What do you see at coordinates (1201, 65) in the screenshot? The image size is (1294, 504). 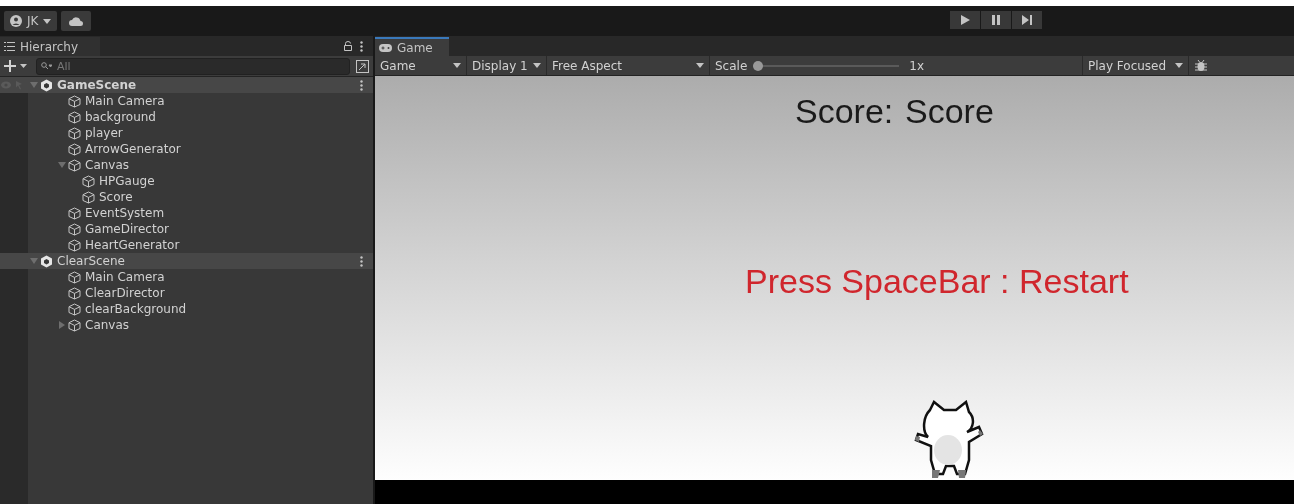 I see `bug-icon` at bounding box center [1201, 65].